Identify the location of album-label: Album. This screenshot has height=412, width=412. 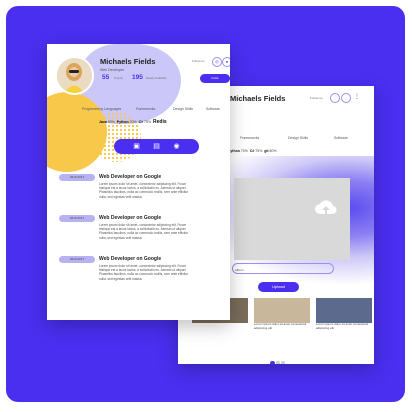
(239, 270).